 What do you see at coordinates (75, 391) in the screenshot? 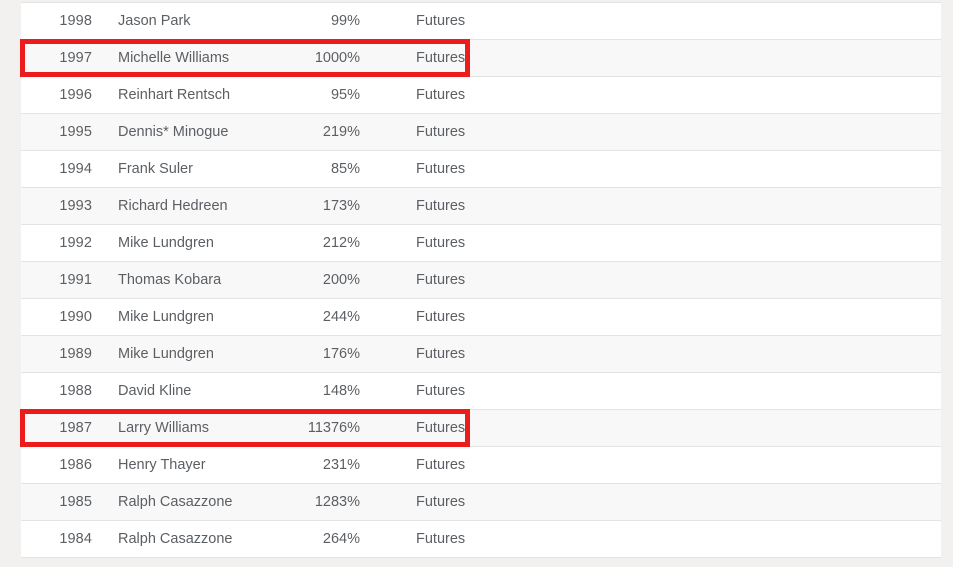
I see `cell-year: 1988` at bounding box center [75, 391].